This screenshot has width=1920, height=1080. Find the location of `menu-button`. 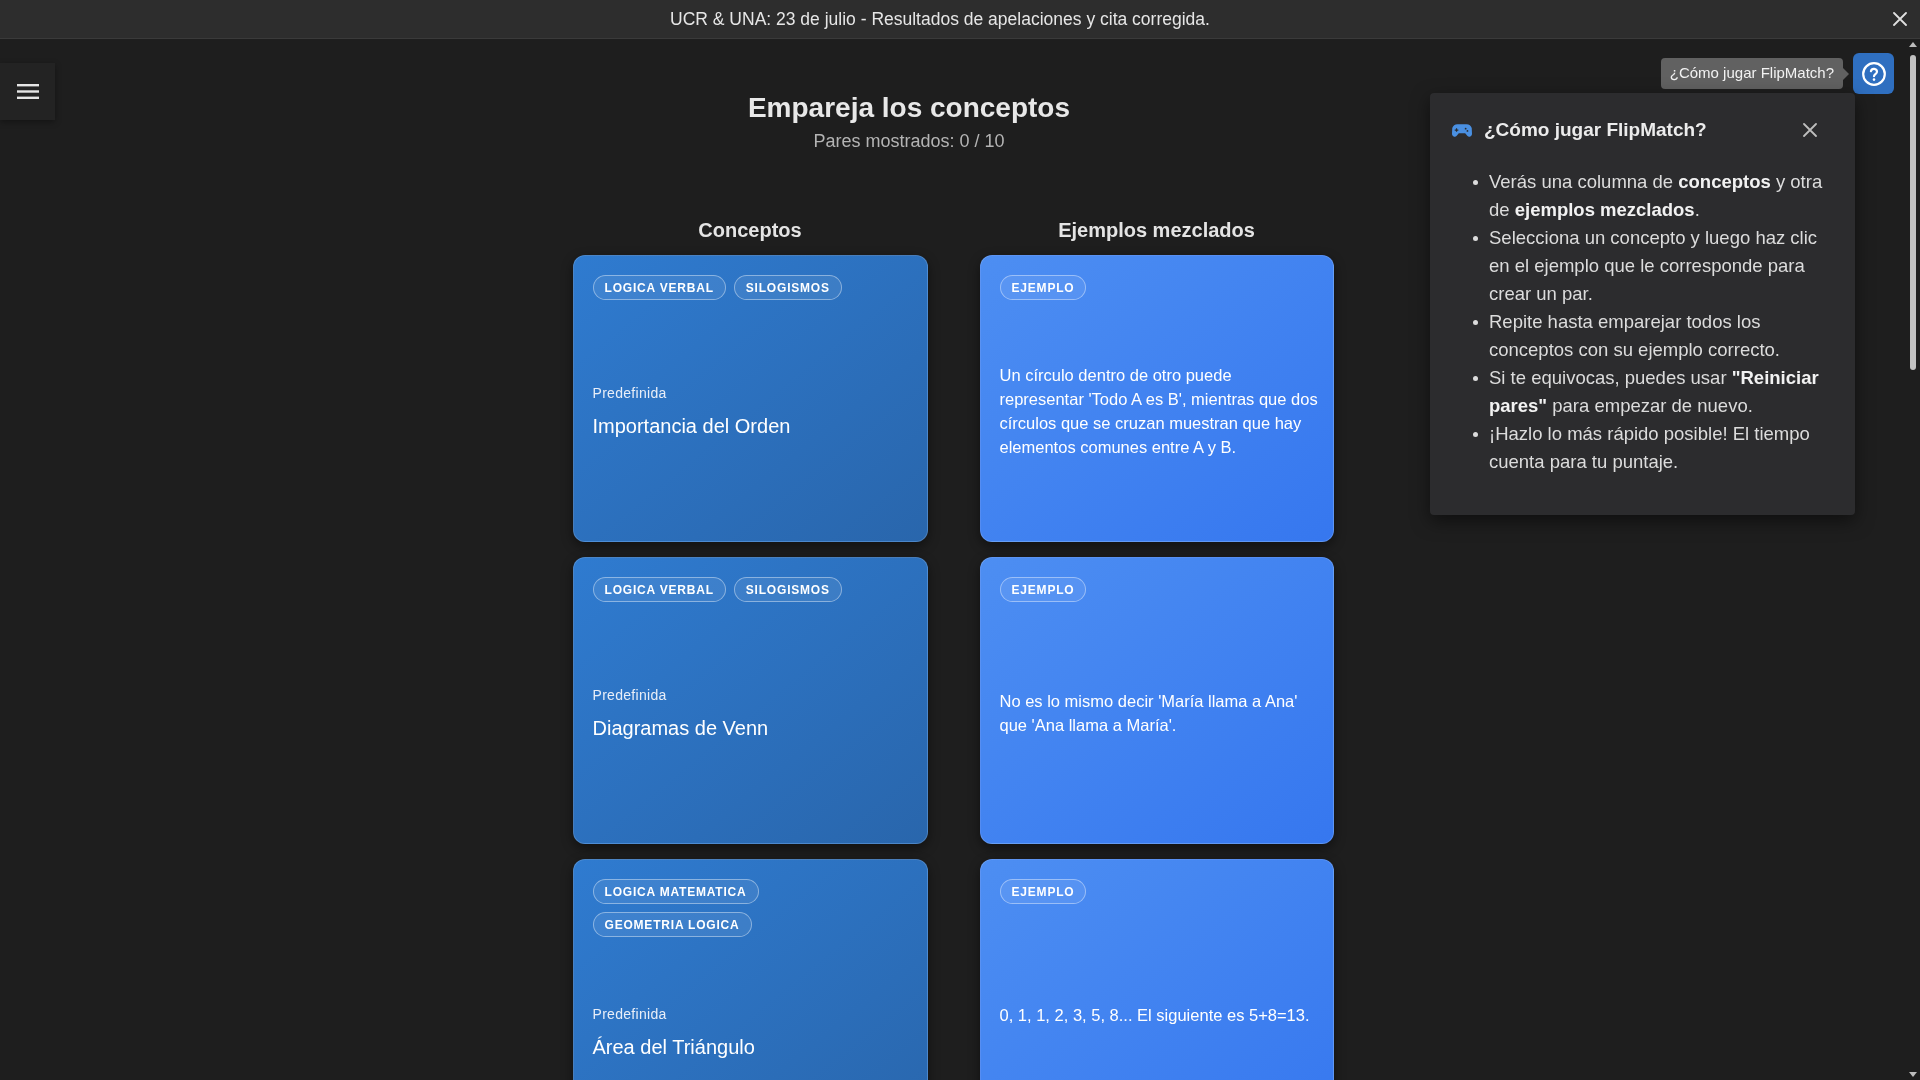

menu-button is located at coordinates (27, 91).